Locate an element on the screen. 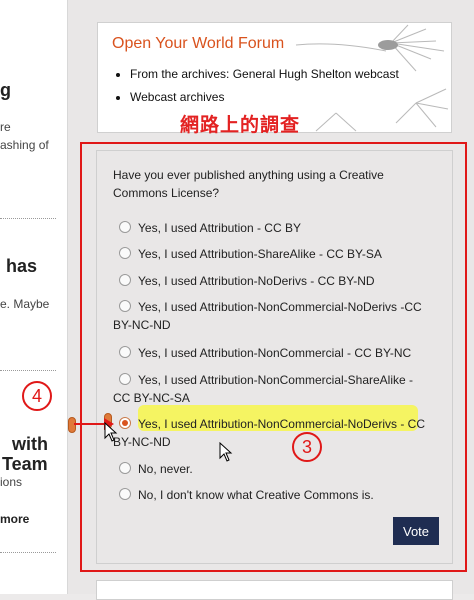 Image resolution: width=474 pixels, height=600 pixels. forum-title: Open Your World Forum is located at coordinates (198, 44).